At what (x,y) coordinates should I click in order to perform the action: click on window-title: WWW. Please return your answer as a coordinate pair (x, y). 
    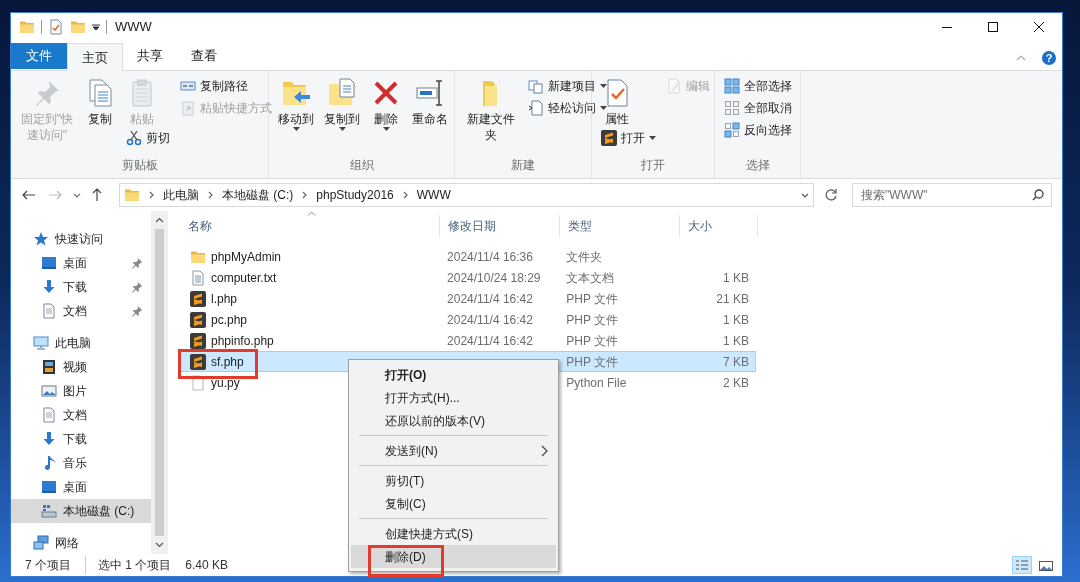
    Looking at the image, I should click on (133, 27).